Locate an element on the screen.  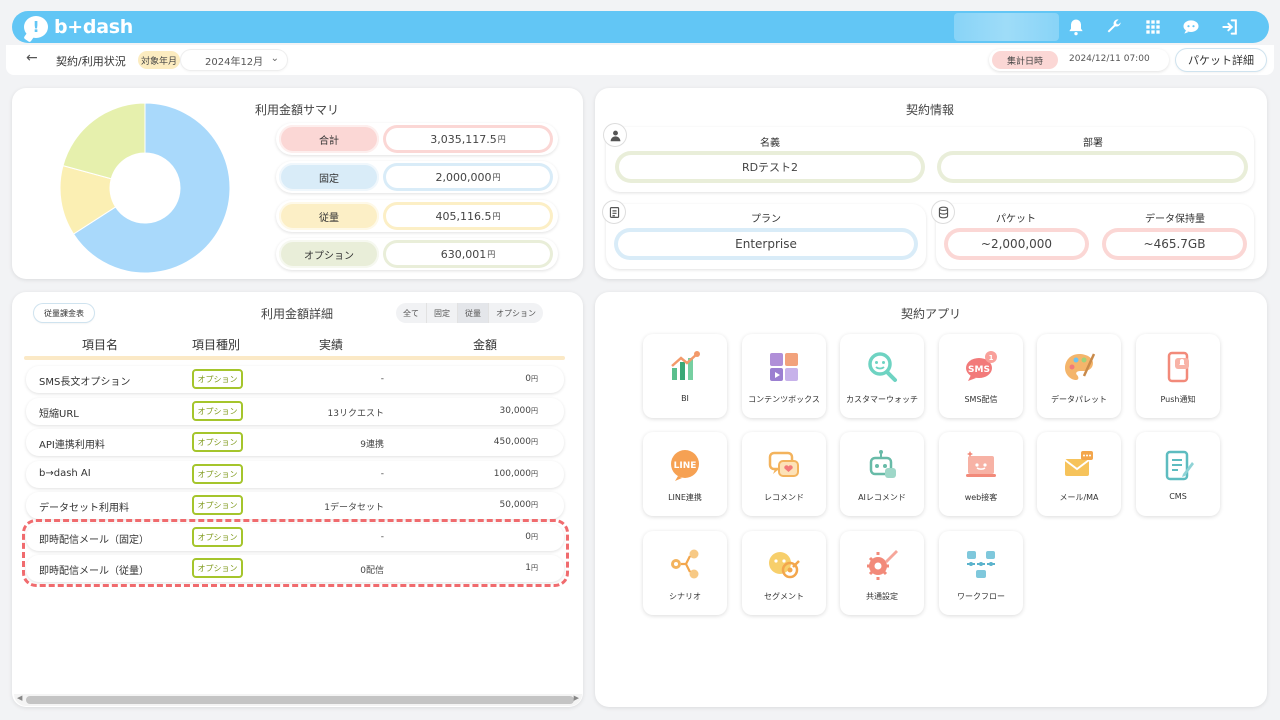
app-tile-mail: メール/MA is located at coordinates (1079, 474).